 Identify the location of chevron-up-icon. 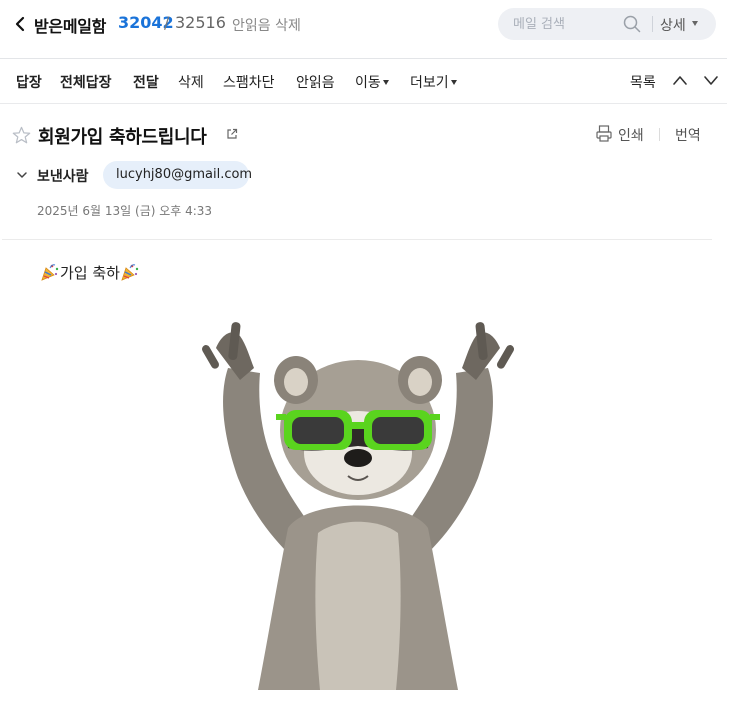
(680, 80).